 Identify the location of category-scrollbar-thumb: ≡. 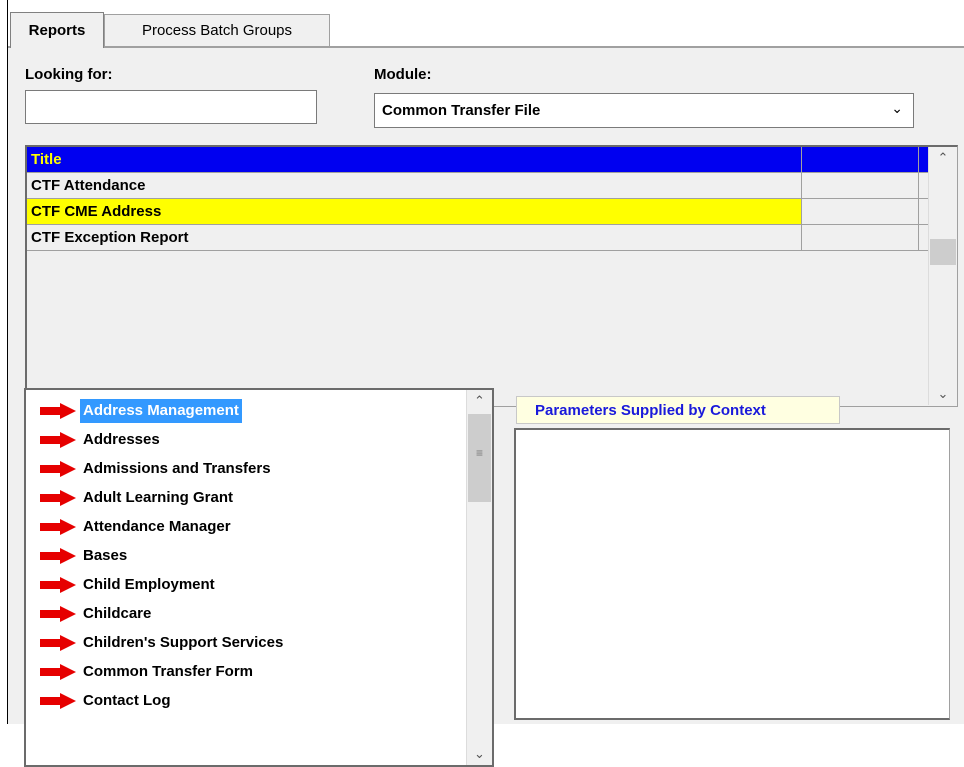
(479, 458).